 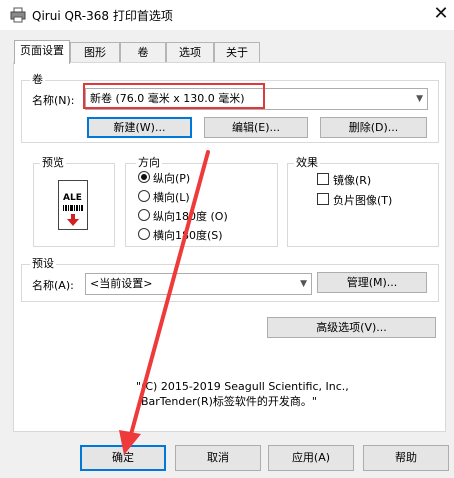 What do you see at coordinates (164, 302) in the screenshot?
I see `annotation-arrow-icon` at bounding box center [164, 302].